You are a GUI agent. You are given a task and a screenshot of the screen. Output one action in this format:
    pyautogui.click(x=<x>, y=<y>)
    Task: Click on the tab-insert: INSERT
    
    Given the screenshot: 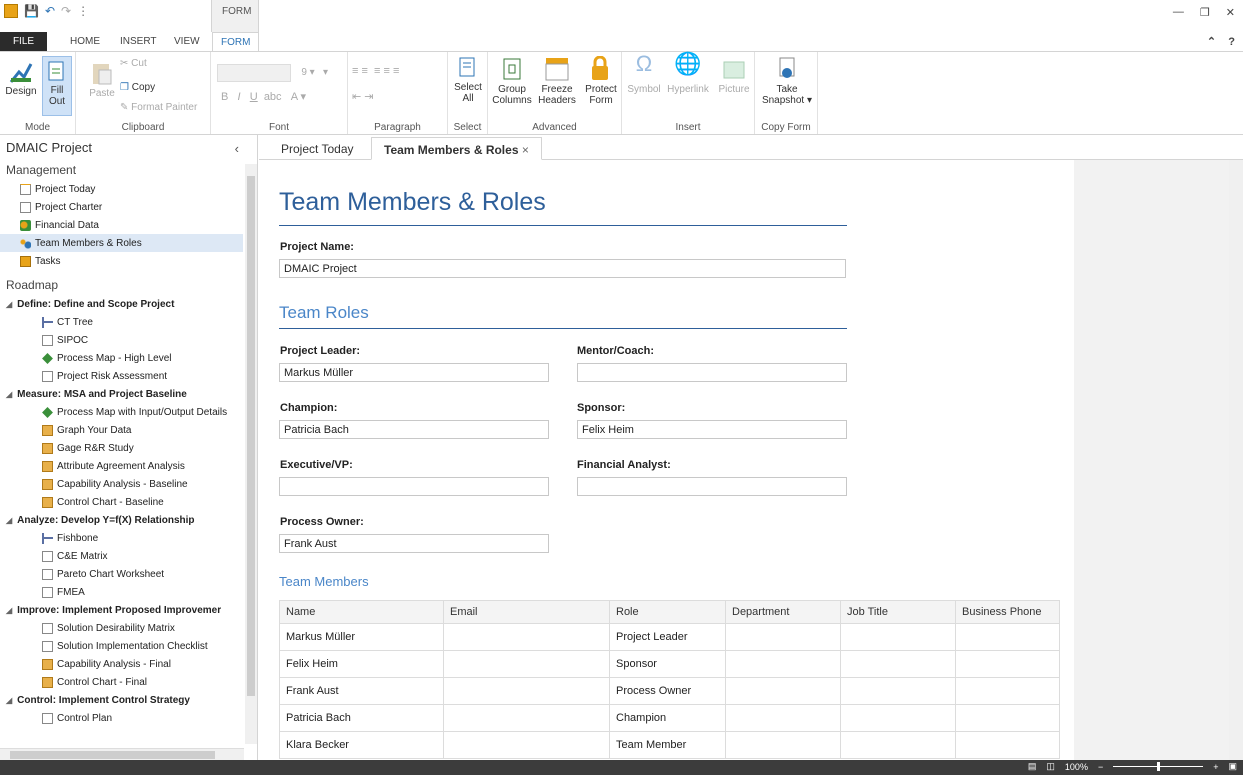 What is the action you would take?
    pyautogui.click(x=138, y=42)
    